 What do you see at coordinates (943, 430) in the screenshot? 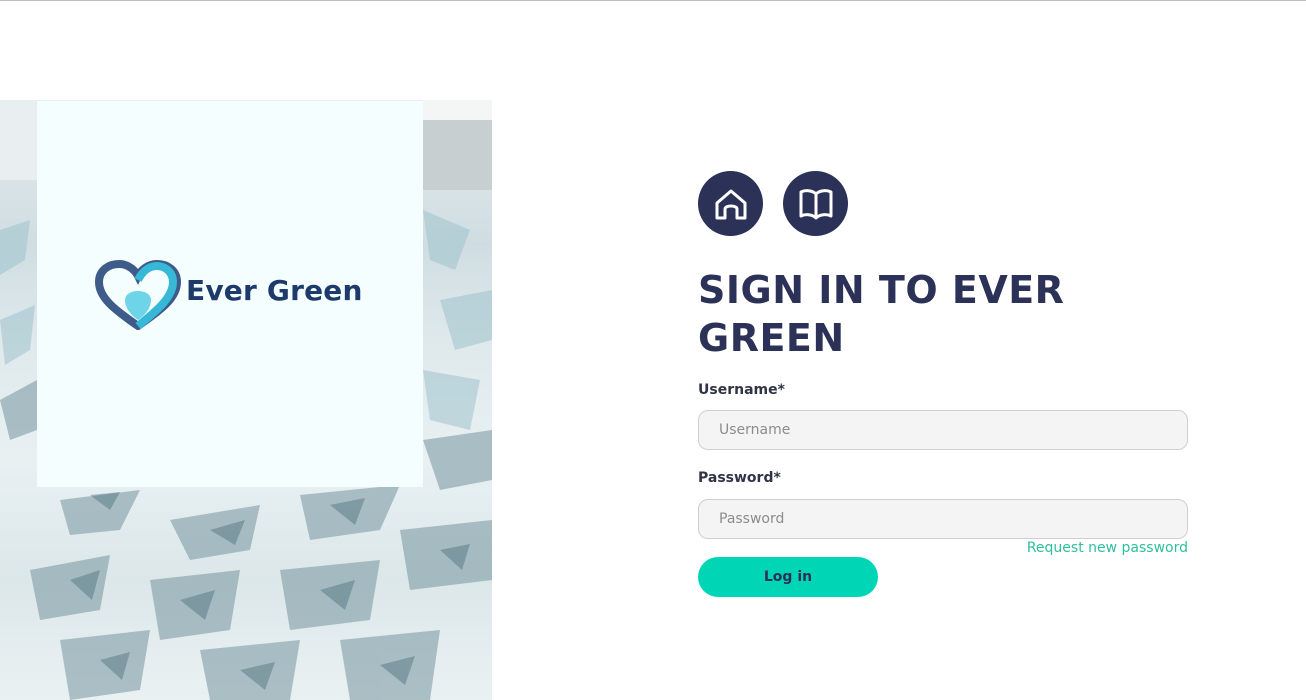
I see `username-input` at bounding box center [943, 430].